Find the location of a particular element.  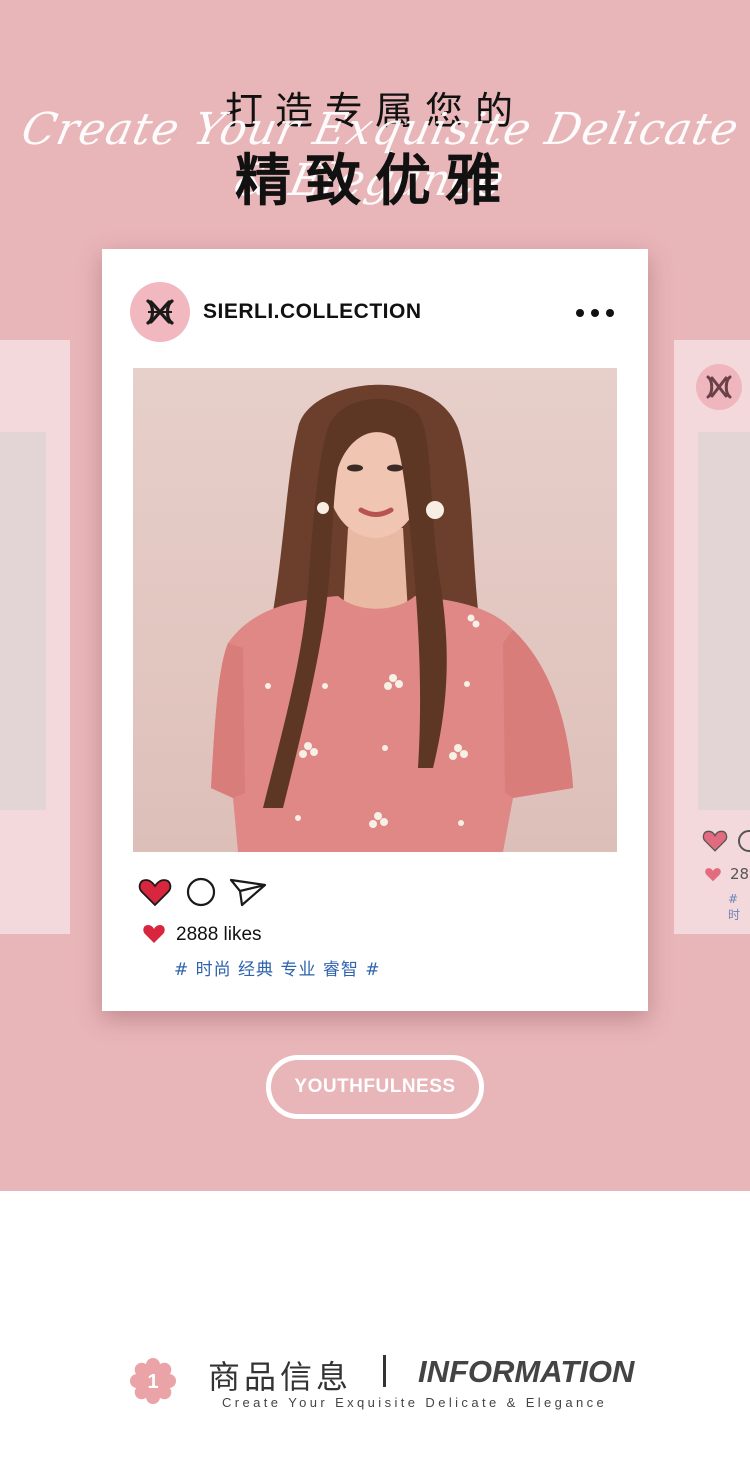

divider is located at coordinates (384, 1371).